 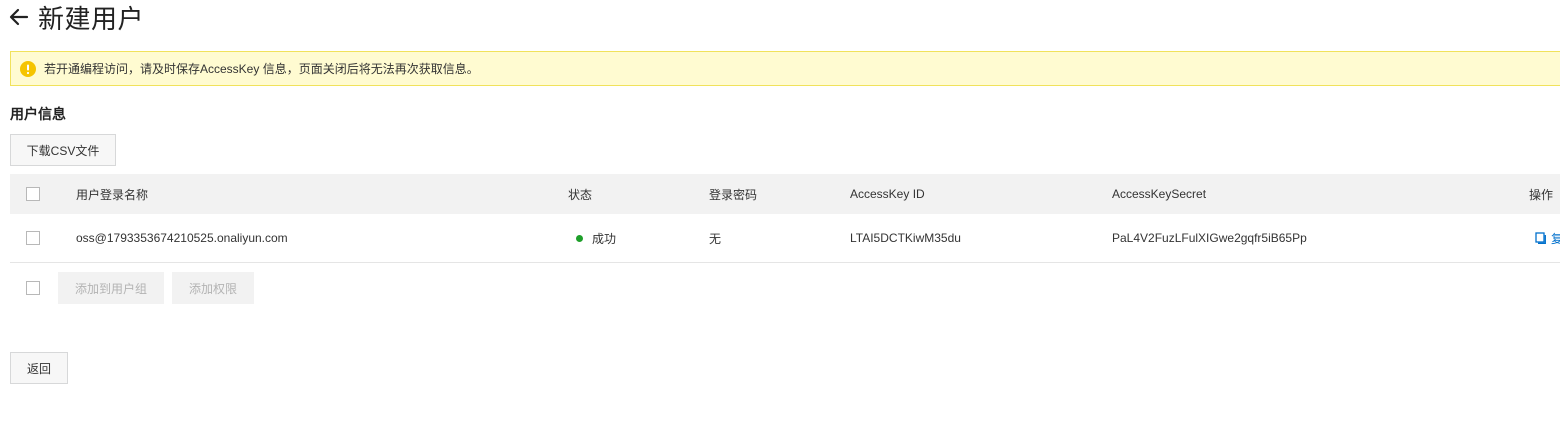 What do you see at coordinates (28, 68) in the screenshot?
I see `warning-icon` at bounding box center [28, 68].